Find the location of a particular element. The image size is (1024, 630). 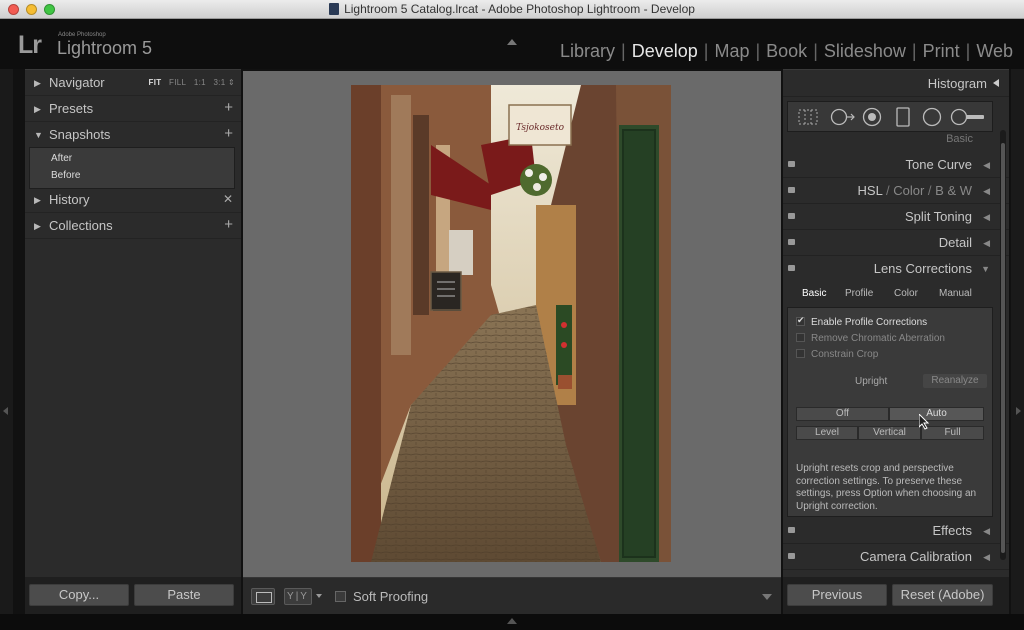

soft-proofing-checkbox is located at coordinates (340, 596).